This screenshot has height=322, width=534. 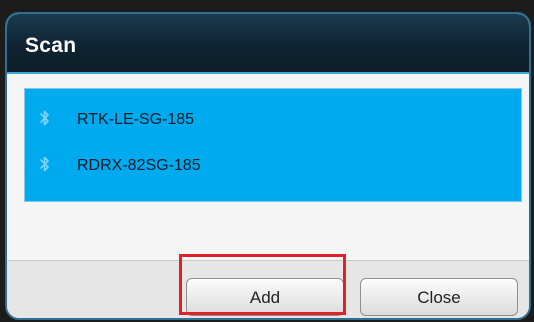 I want to click on device-list-item: RTK-LE-SG-185, so click(x=273, y=122).